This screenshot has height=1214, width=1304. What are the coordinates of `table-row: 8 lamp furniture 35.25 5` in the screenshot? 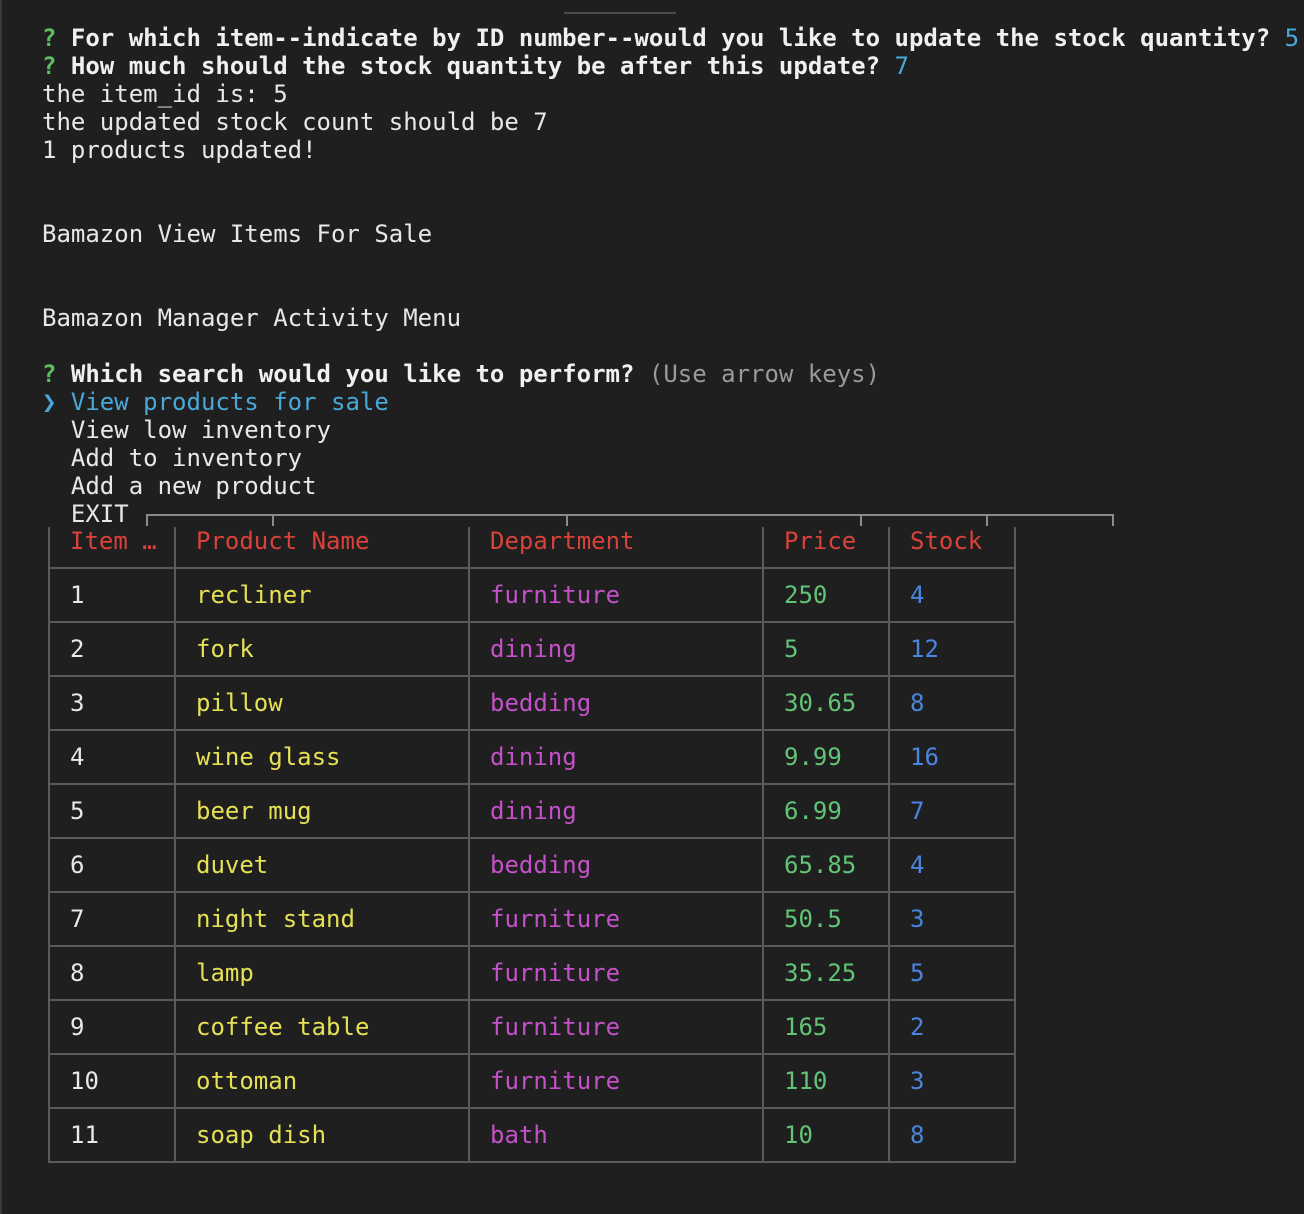 It's located at (532, 973).